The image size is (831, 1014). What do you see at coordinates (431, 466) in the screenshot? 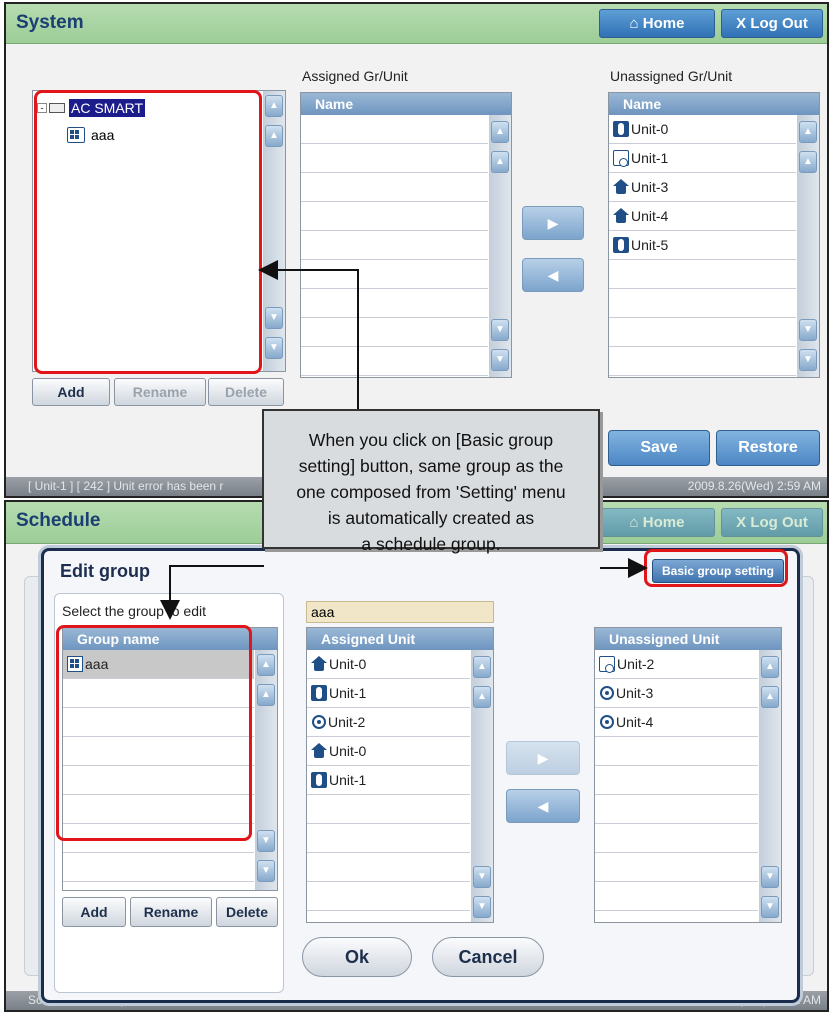
I see `callout-line: setting] button, same group as the` at bounding box center [431, 466].